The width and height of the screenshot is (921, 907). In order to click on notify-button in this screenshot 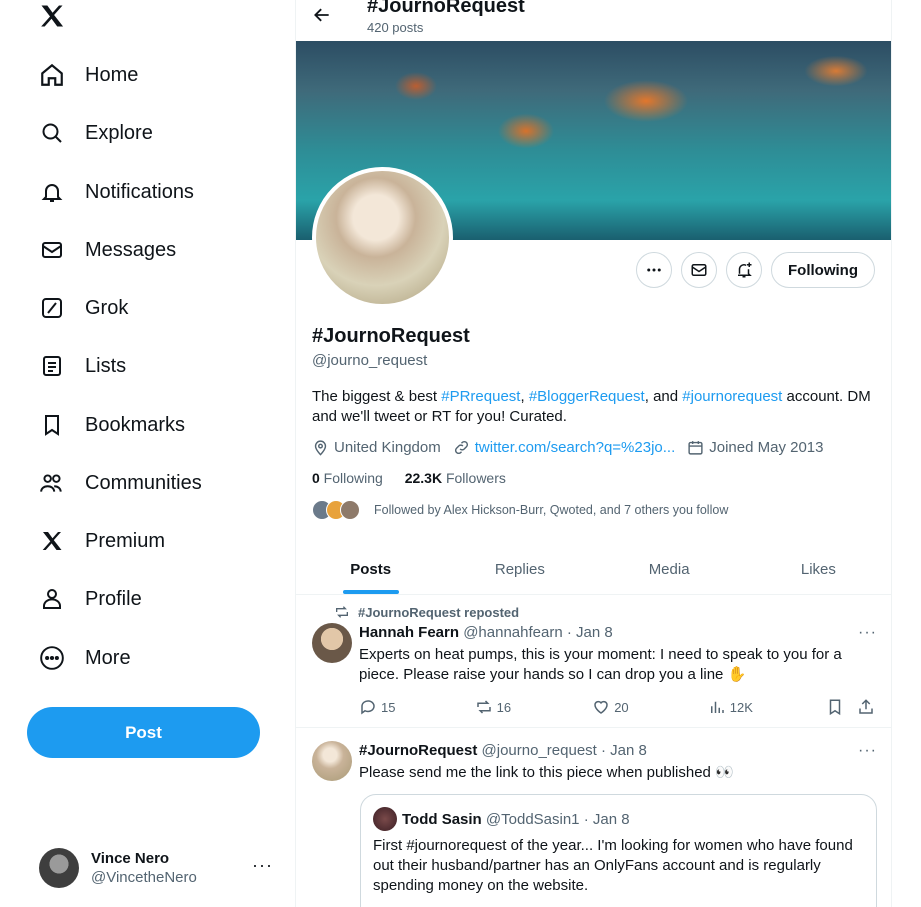, I will do `click(744, 270)`.